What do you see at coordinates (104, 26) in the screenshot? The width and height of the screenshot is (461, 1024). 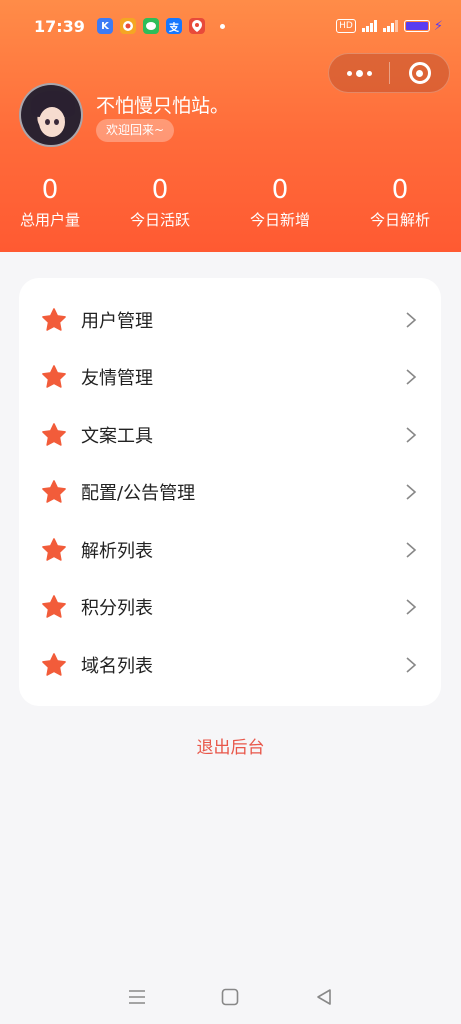 I see `k-app-icon: K` at bounding box center [104, 26].